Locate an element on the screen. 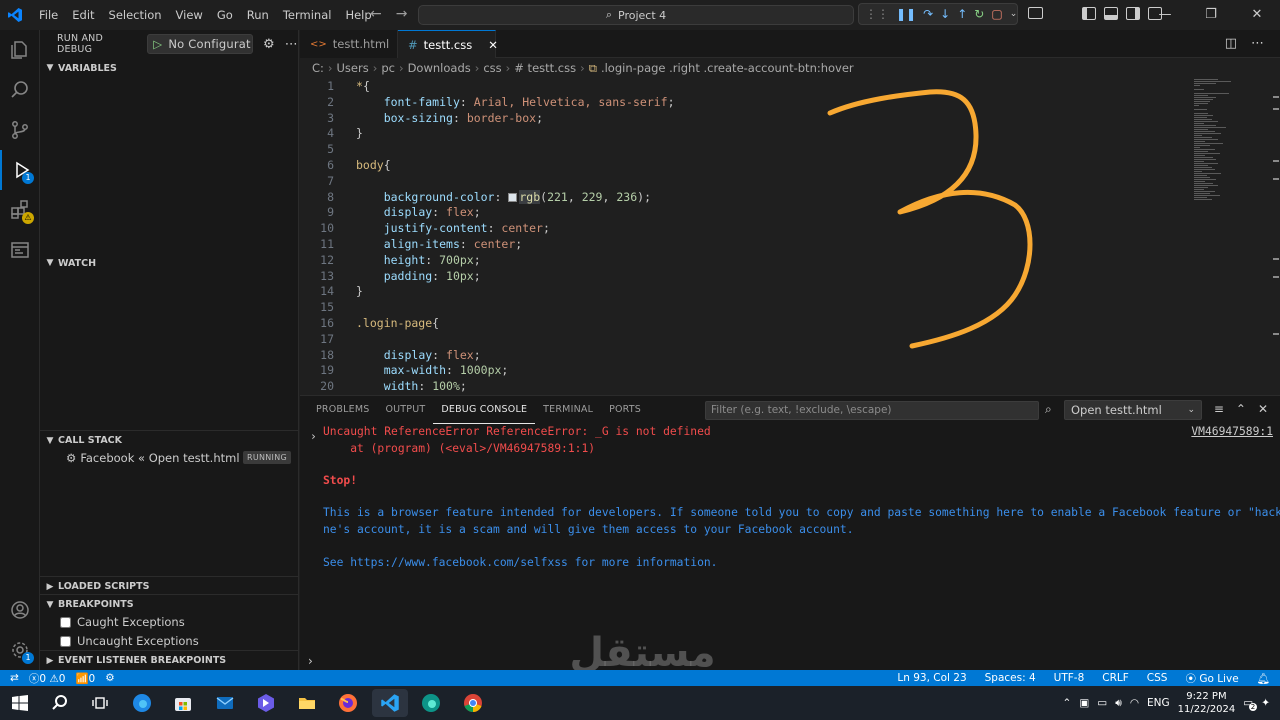 This screenshot has height=720, width=1280. overview-ruler is located at coordinates (1275, 236).